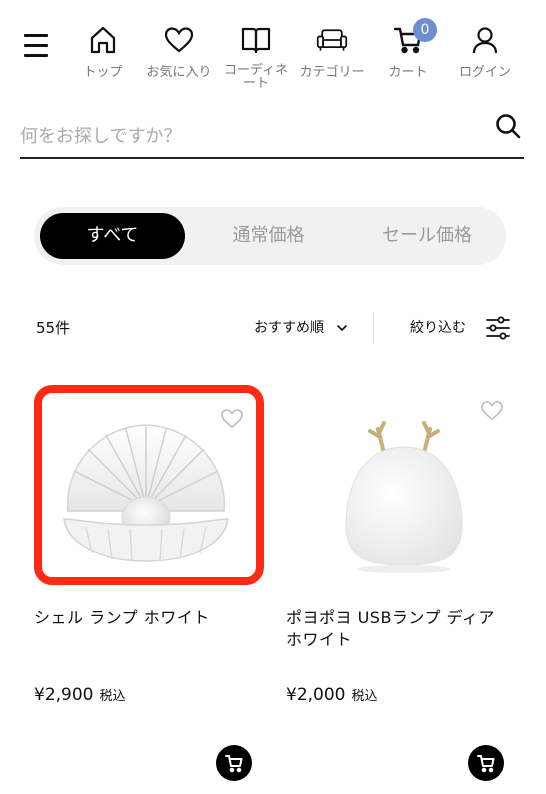 The width and height of the screenshot is (546, 794). Describe the element at coordinates (38, 48) in the screenshot. I see `hamburger-menu-icon` at that location.